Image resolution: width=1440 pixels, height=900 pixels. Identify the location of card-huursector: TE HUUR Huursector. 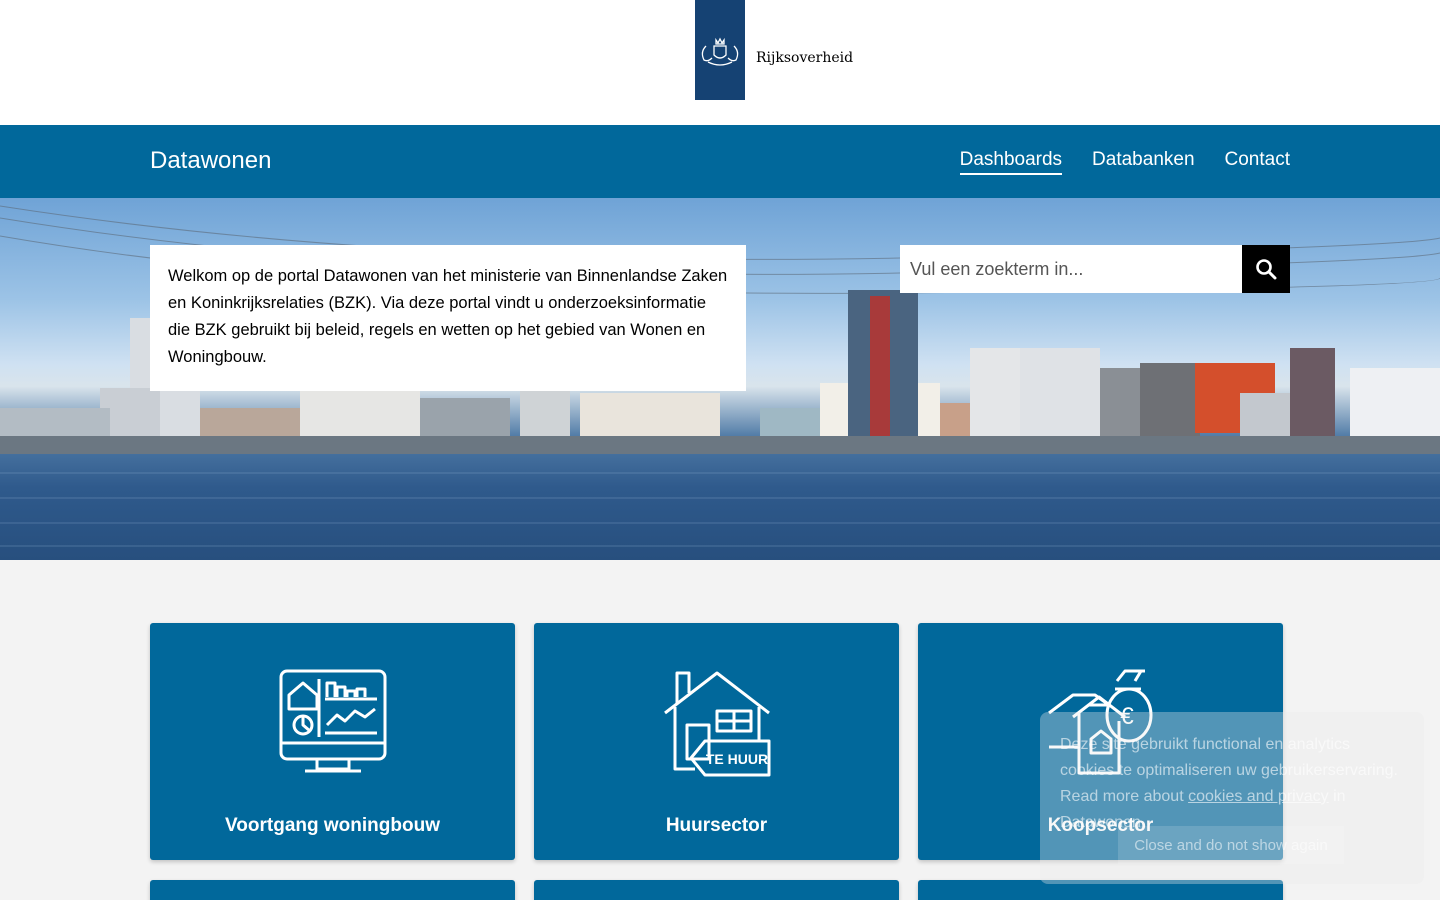
(716, 741).